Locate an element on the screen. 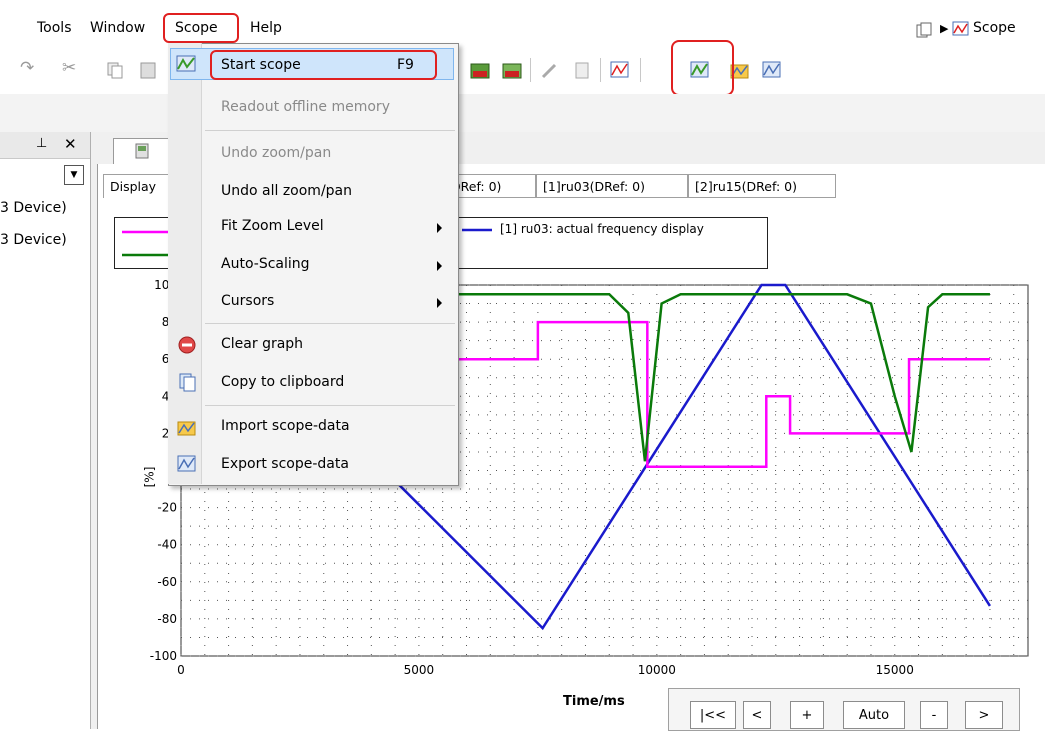  nav-next-button: > is located at coordinates (984, 715).